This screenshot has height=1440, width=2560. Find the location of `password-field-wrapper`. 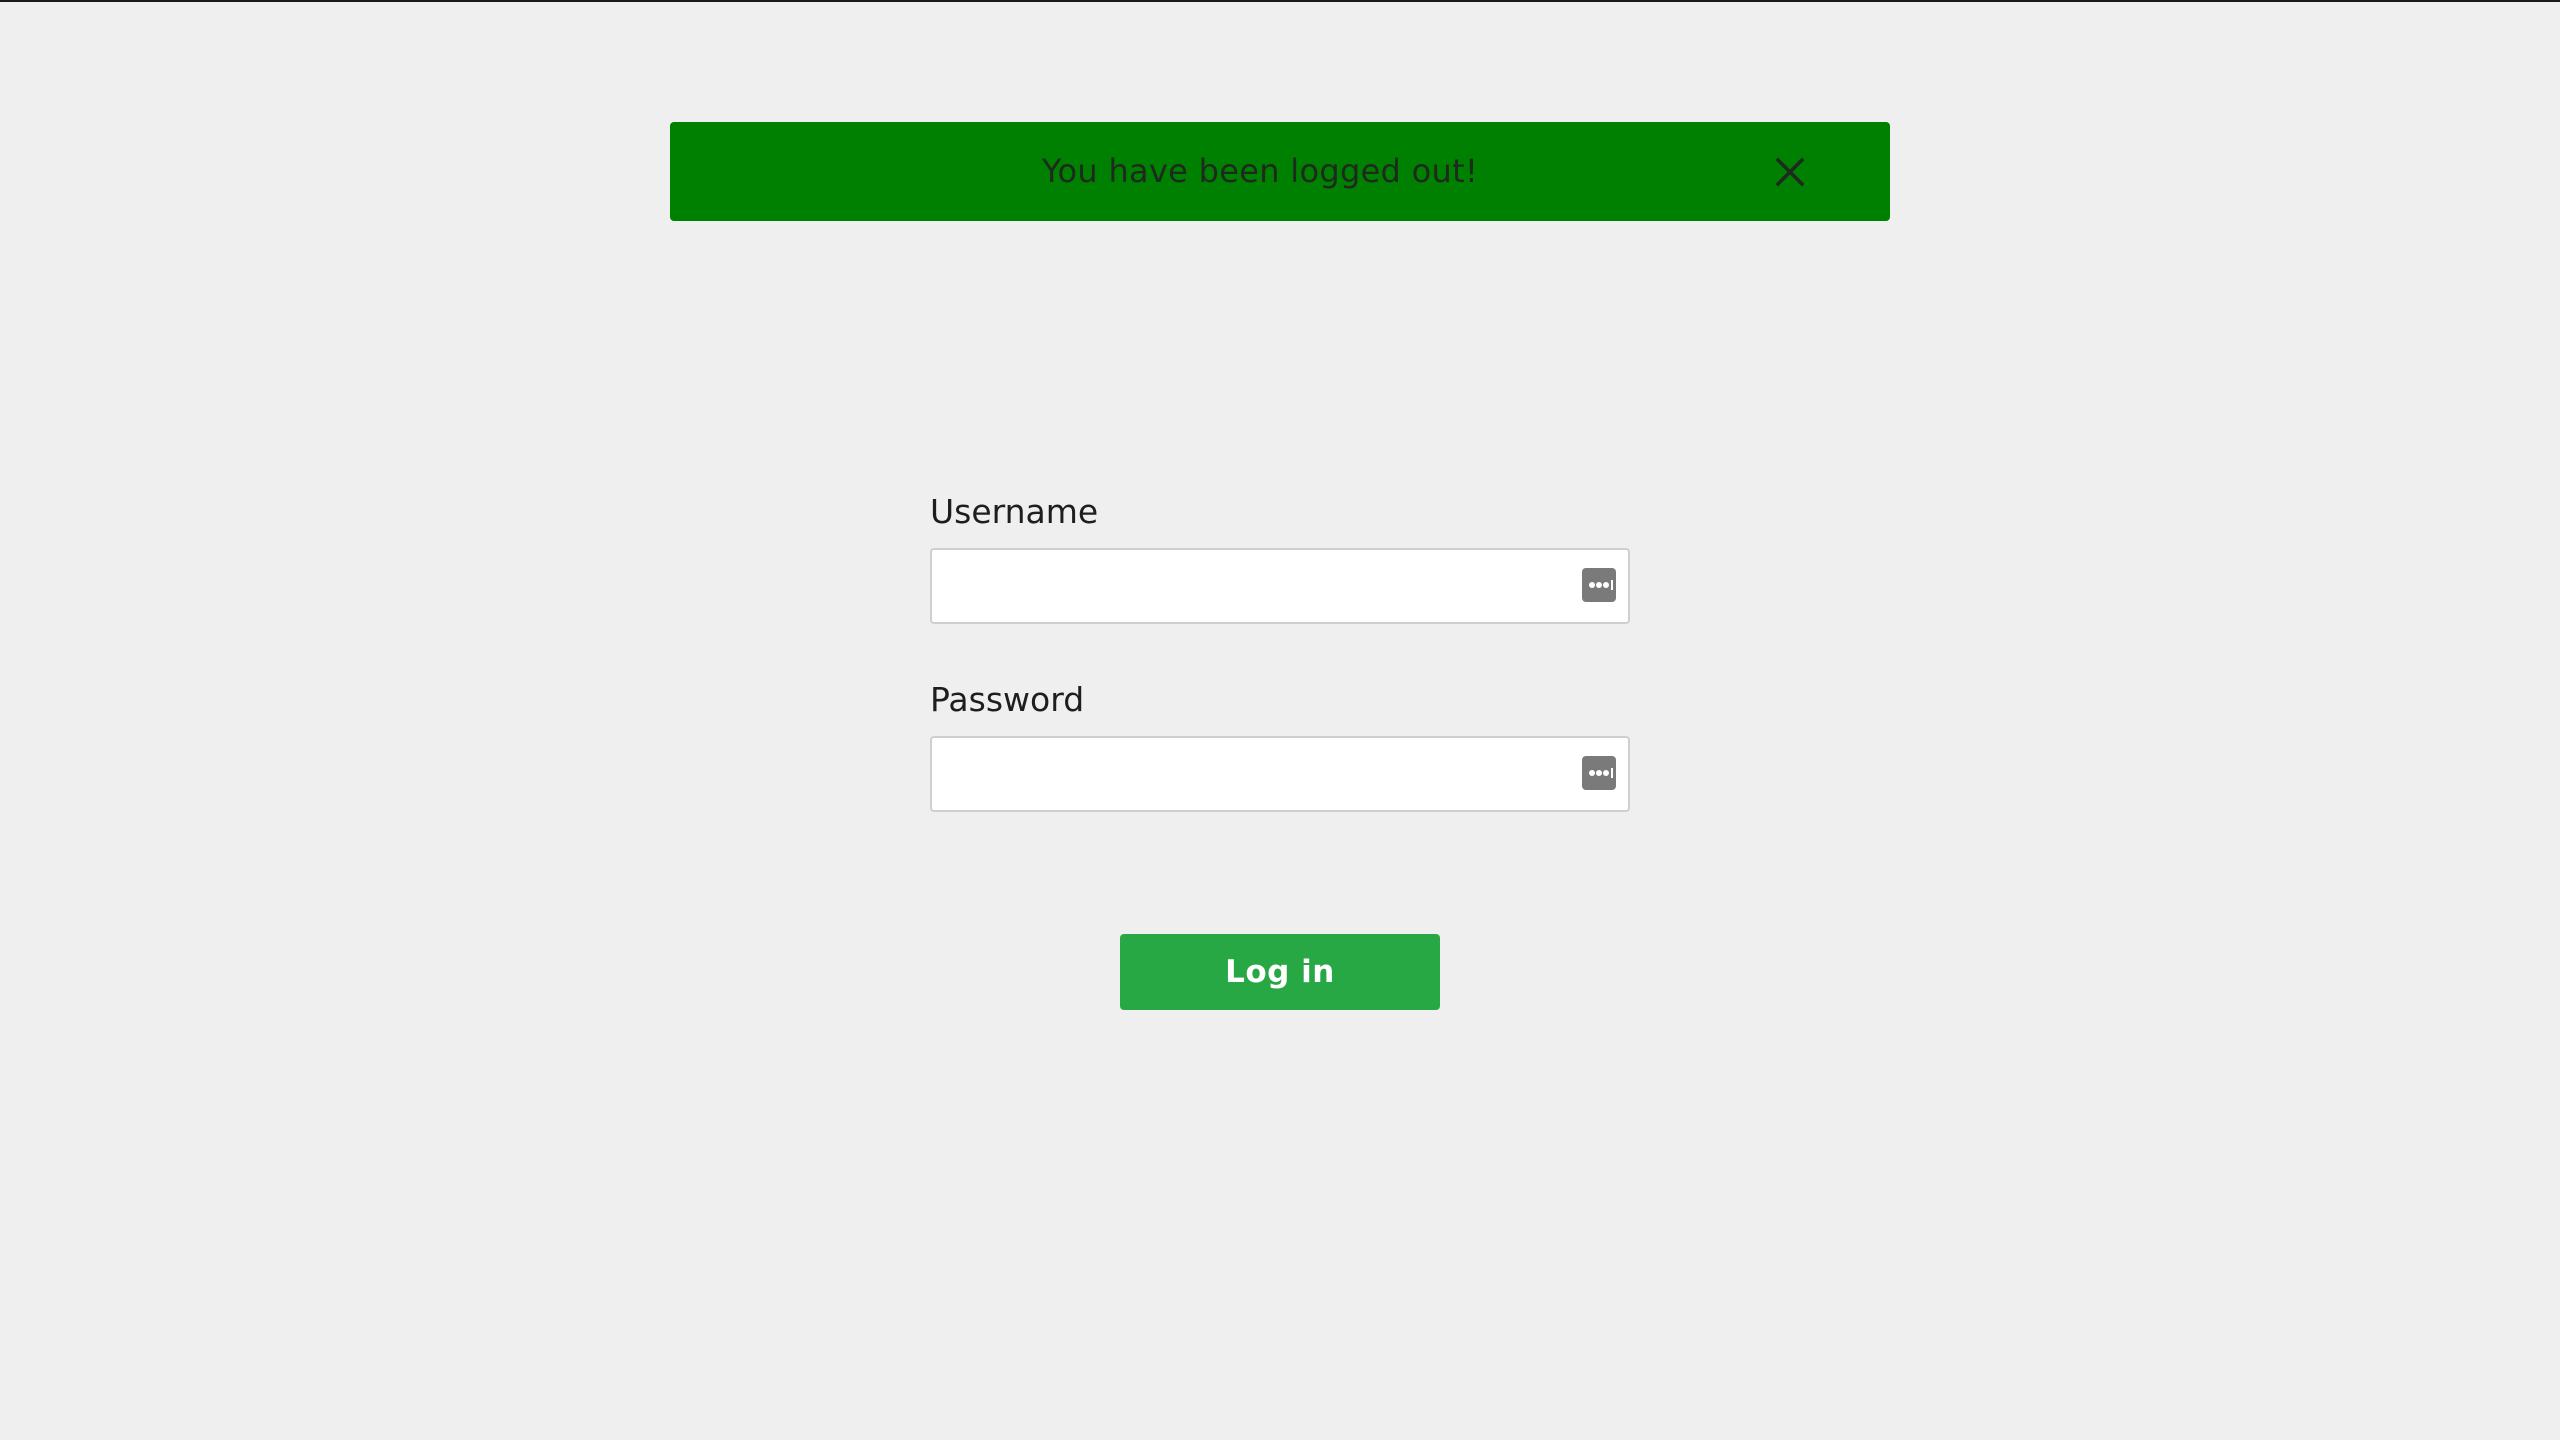

password-field-wrapper is located at coordinates (1280, 774).